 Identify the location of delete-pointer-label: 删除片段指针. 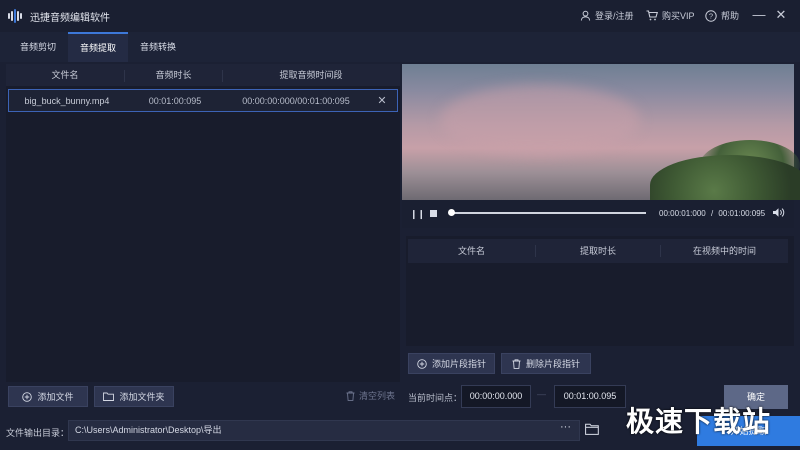
(552, 364).